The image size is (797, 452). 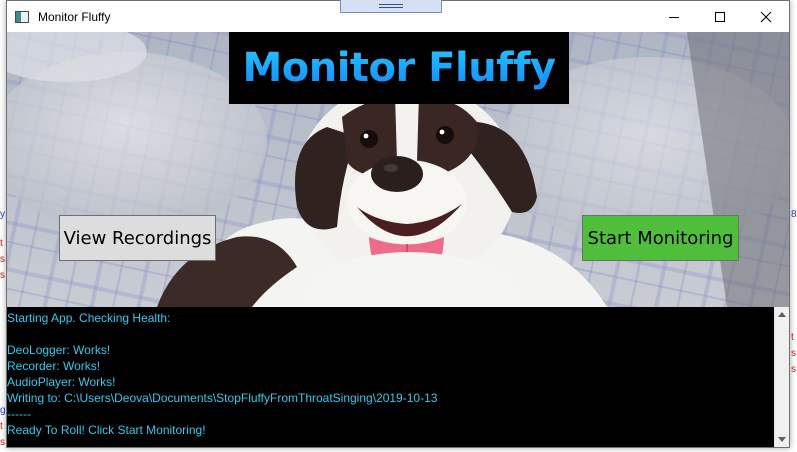 What do you see at coordinates (660, 238) in the screenshot?
I see `start-monitoring-button: Start Monitoring` at bounding box center [660, 238].